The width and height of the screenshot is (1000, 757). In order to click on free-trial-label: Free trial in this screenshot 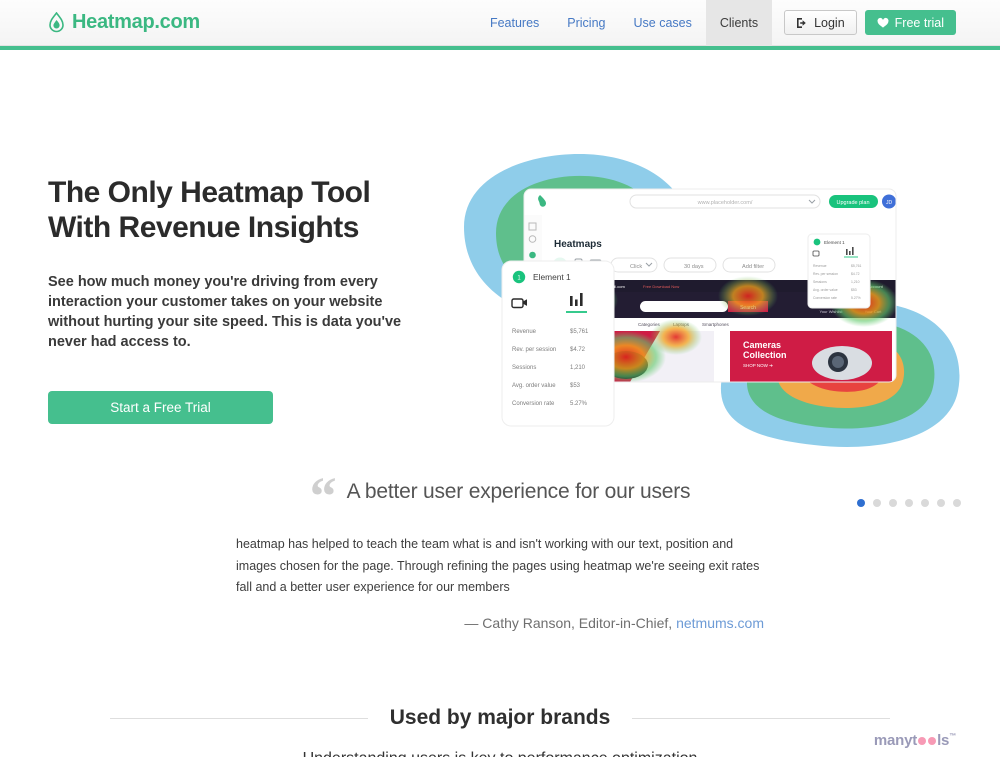, I will do `click(919, 22)`.